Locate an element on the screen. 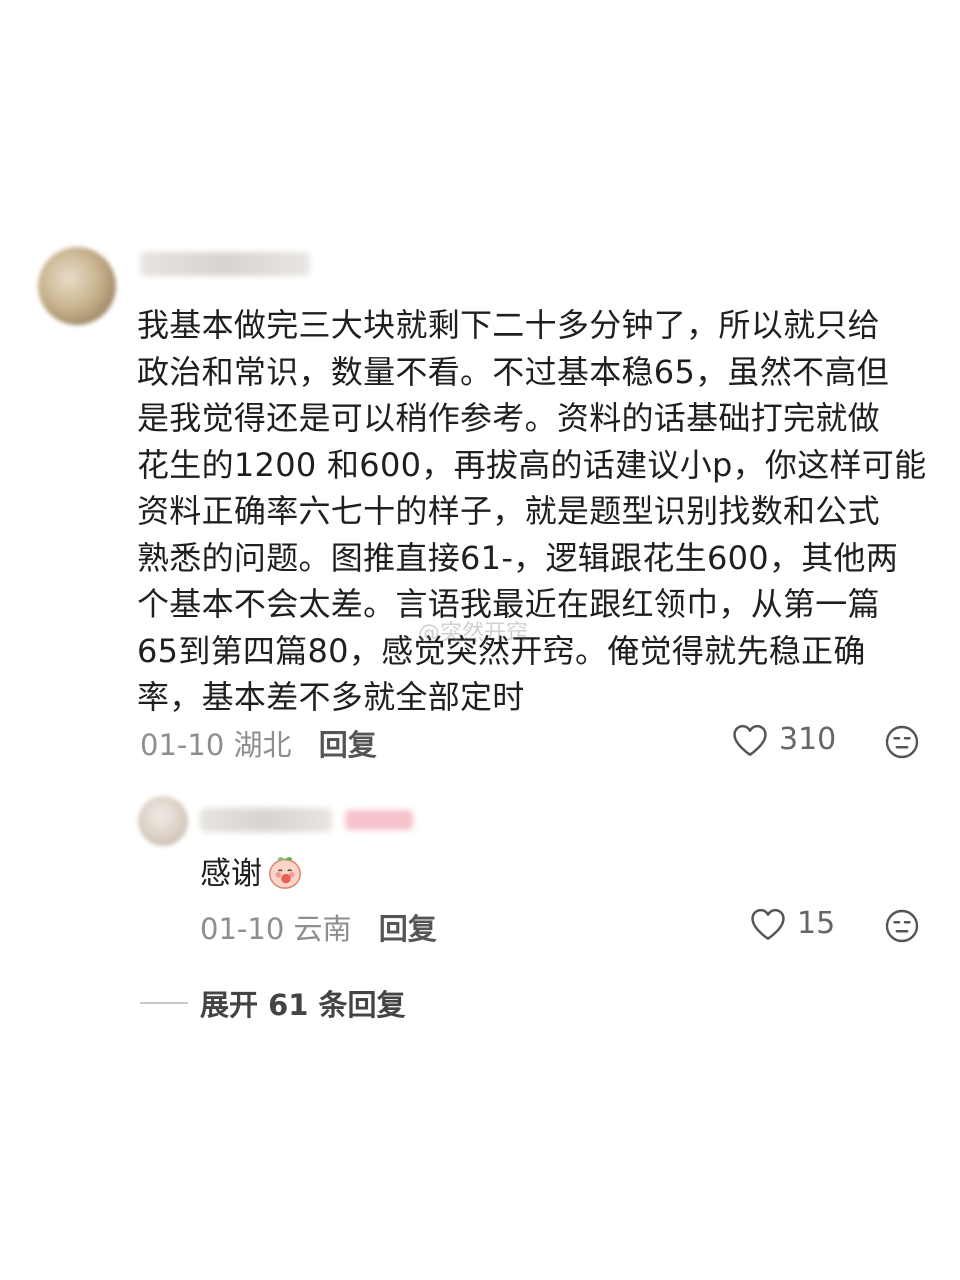 The height and width of the screenshot is (1280, 960). comment-line: 资料正确率六七十的样子，就是题型识别找数和公式 is located at coordinates (508, 511).